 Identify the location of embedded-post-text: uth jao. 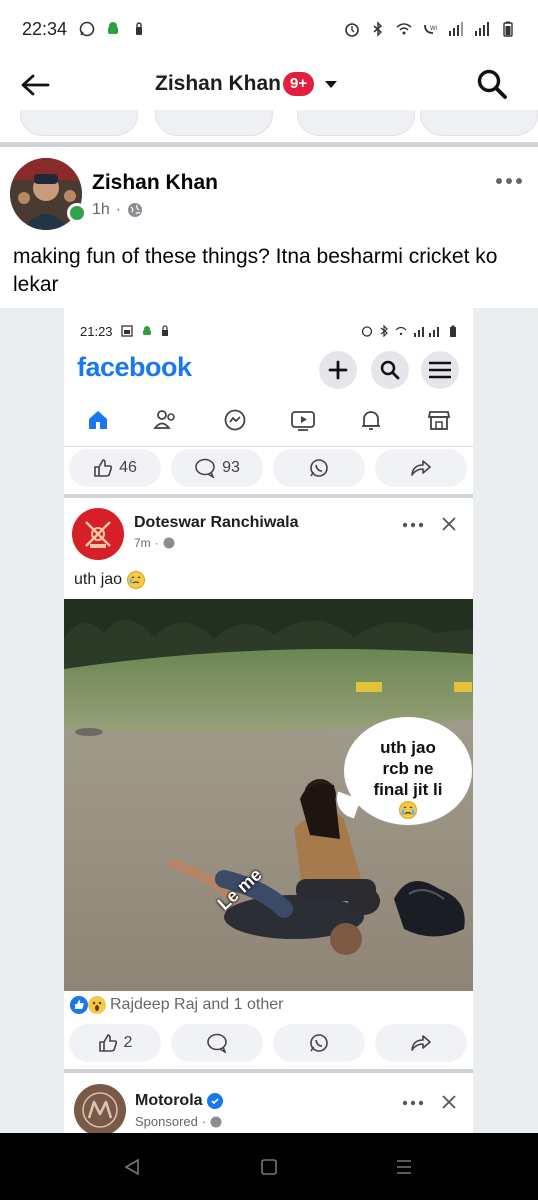
(110, 580).